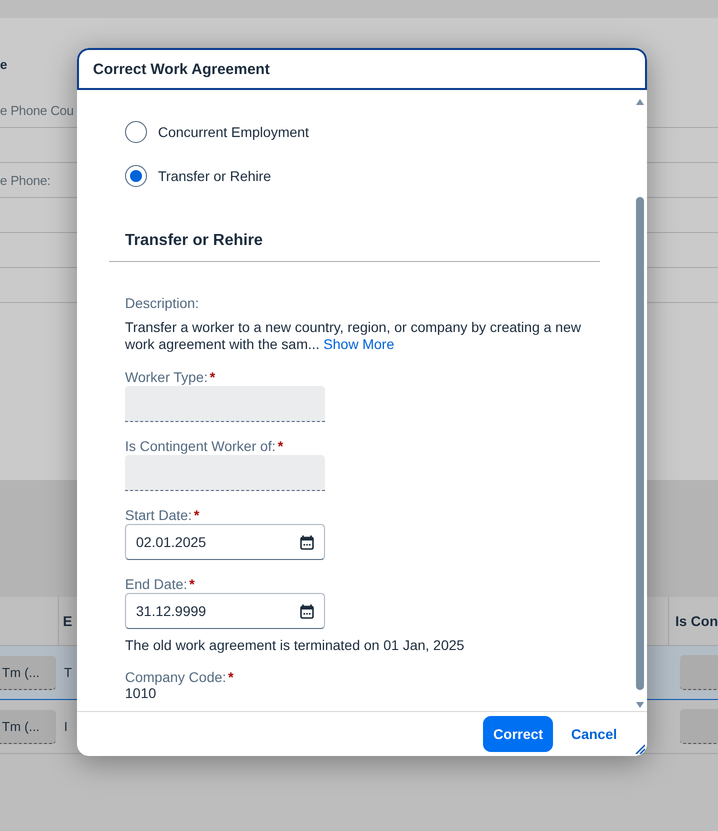 This screenshot has width=718, height=831. What do you see at coordinates (166, 377) in the screenshot?
I see `field-label: Worker Type:` at bounding box center [166, 377].